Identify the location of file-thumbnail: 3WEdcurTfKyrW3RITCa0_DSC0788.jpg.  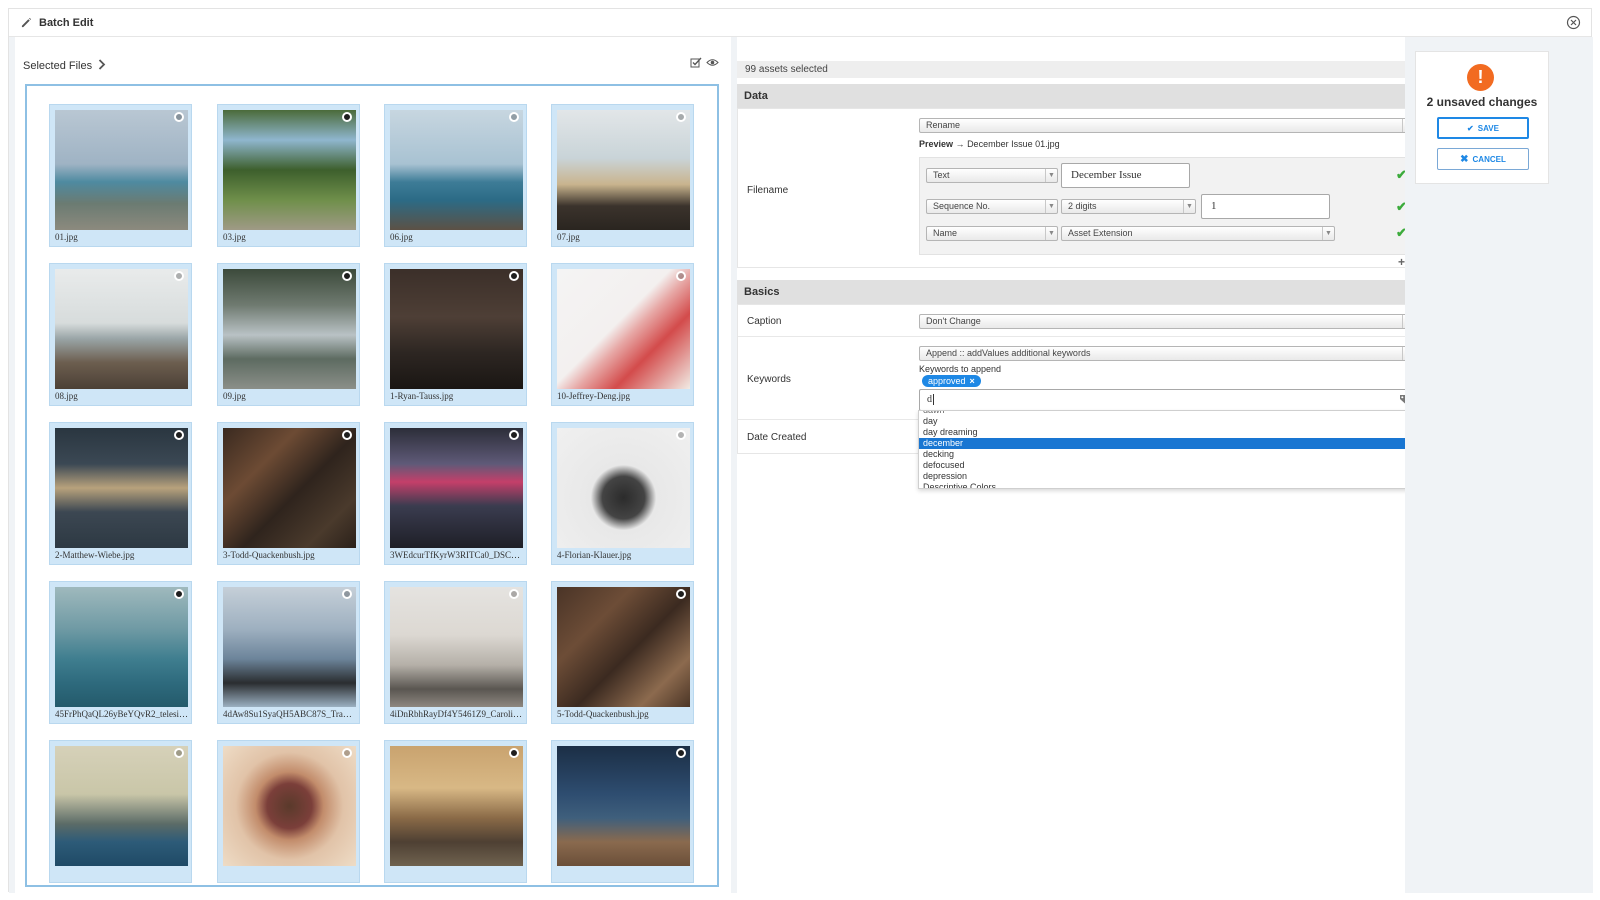
(455, 493).